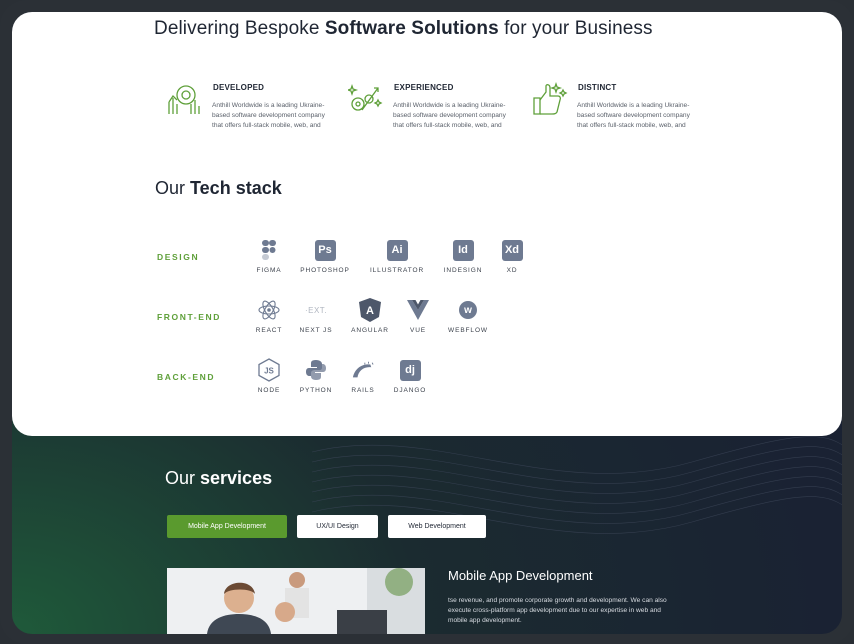 This screenshot has height=644, width=854. I want to click on svg-text: A, so click(370, 311).